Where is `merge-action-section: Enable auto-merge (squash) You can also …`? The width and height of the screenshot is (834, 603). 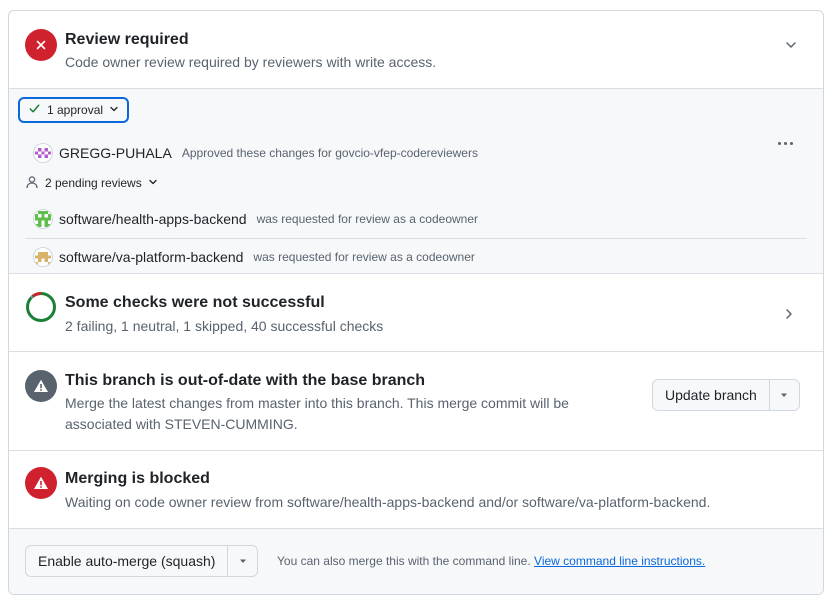
merge-action-section: Enable auto-merge (squash) You can also … is located at coordinates (416, 561).